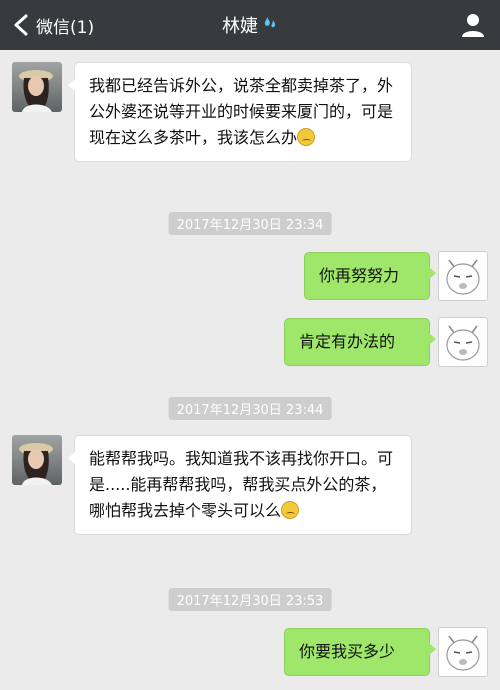 The width and height of the screenshot is (500, 690). Describe the element at coordinates (347, 651) in the screenshot. I see `message-text: 你要我买多少` at that location.